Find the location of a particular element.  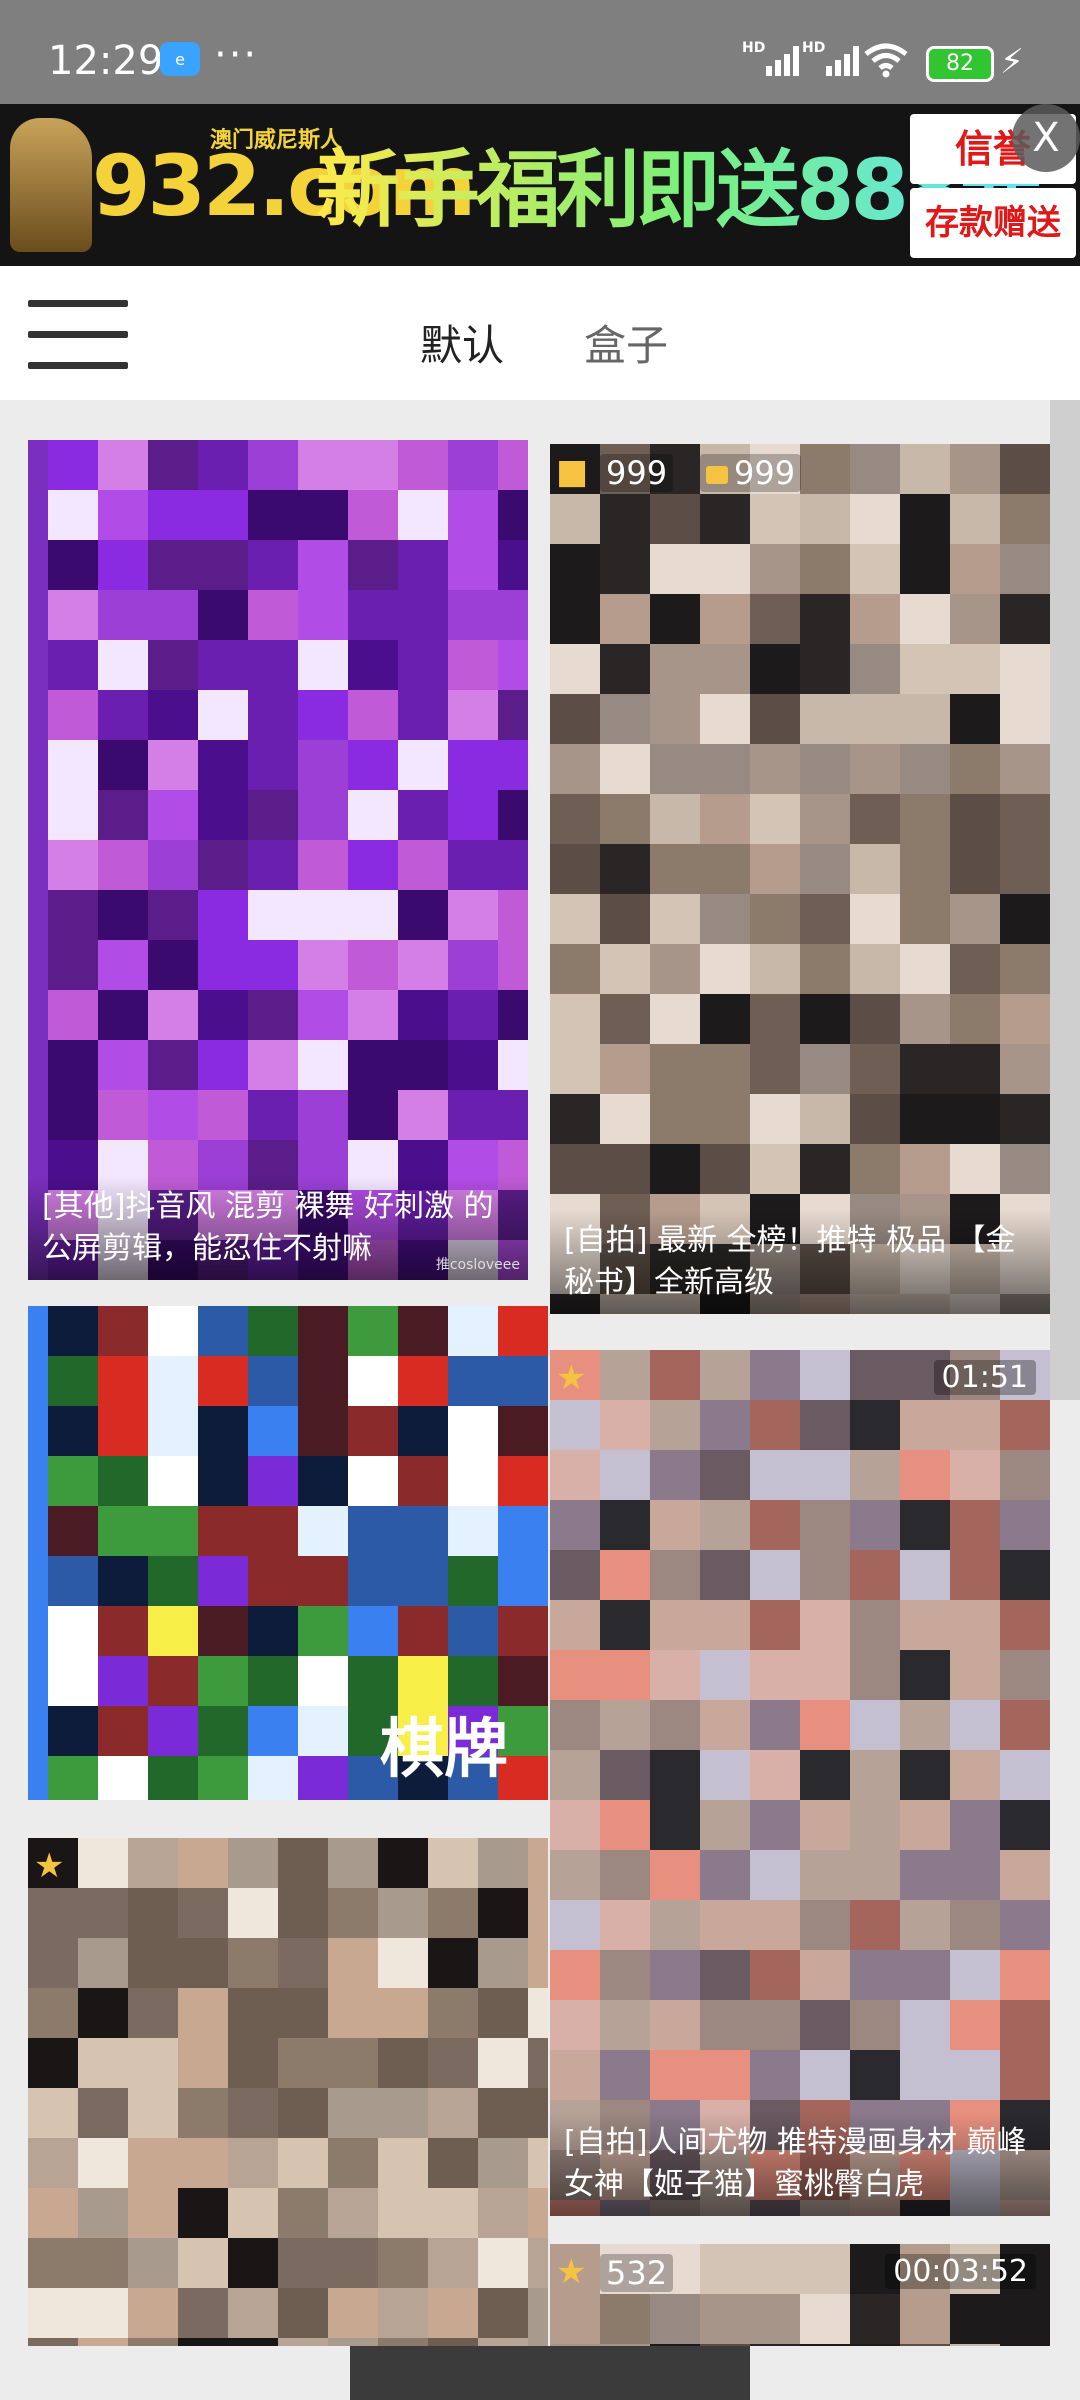

more-notifications-icon: ··· is located at coordinates (236, 55).